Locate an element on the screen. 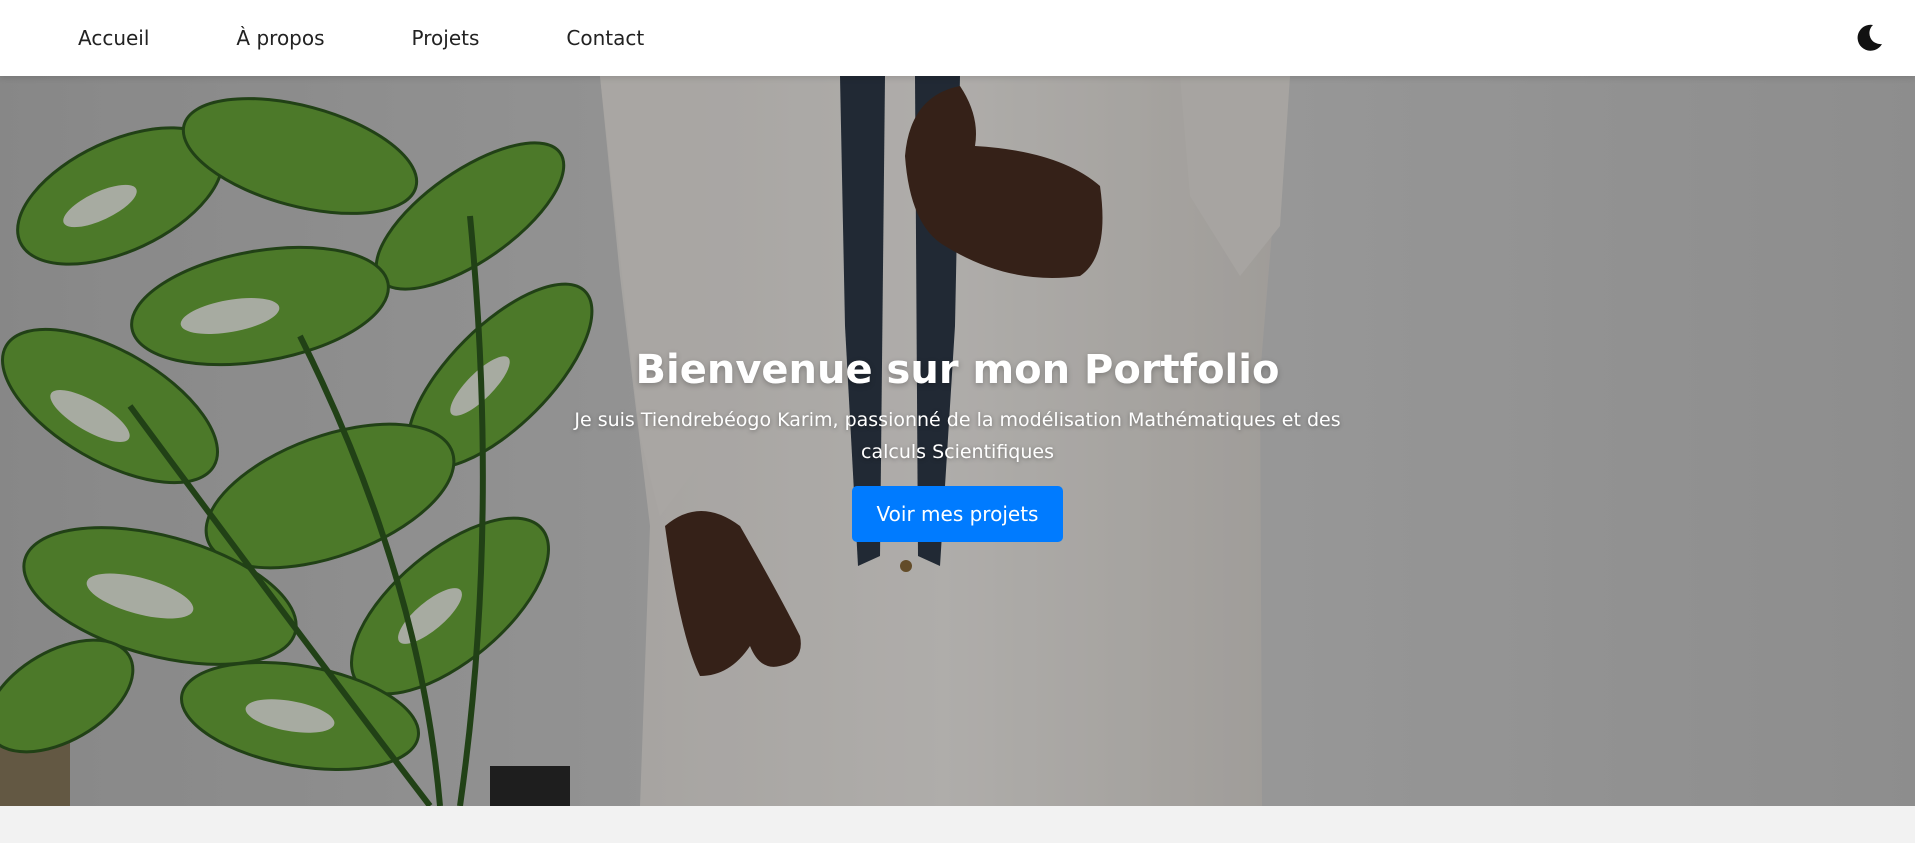 The width and height of the screenshot is (1915, 843). page-footer-strip is located at coordinates (957, 824).